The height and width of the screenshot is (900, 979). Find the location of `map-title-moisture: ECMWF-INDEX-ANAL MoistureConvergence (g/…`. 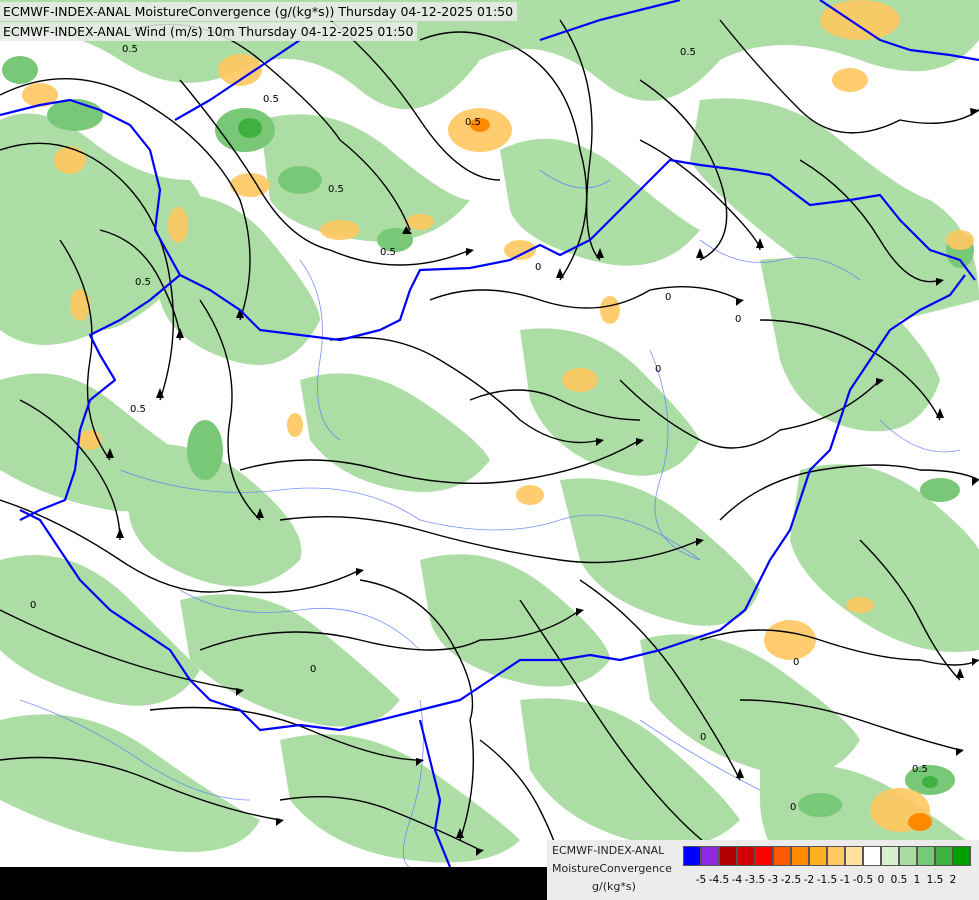

map-title-moisture: ECMWF-INDEX-ANAL MoistureConvergence (g/… is located at coordinates (259, 11).